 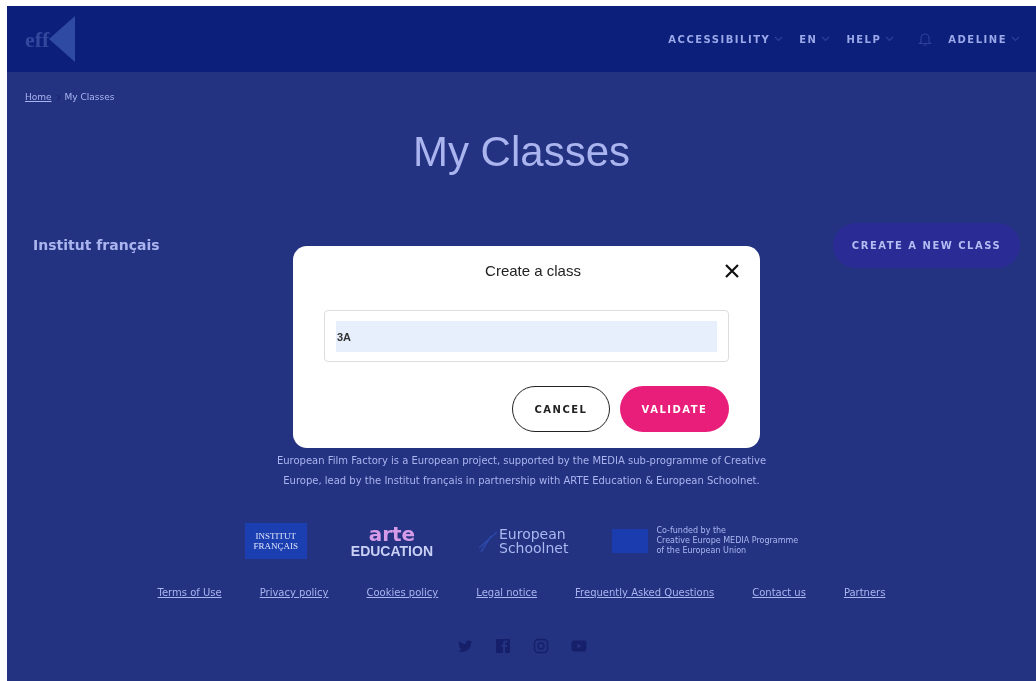 What do you see at coordinates (391, 540) in the screenshot?
I see `education-logo: arte EDUCATION` at bounding box center [391, 540].